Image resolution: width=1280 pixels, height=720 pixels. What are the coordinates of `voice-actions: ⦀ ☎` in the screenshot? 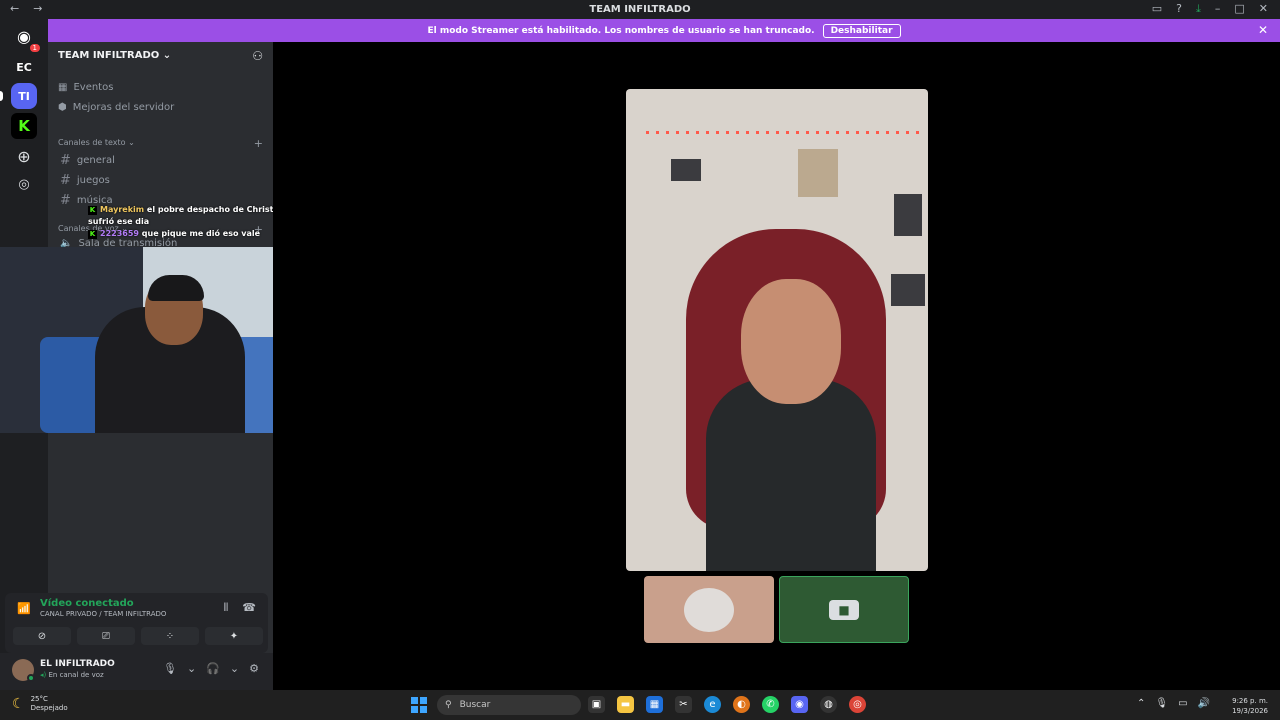 It's located at (239, 608).